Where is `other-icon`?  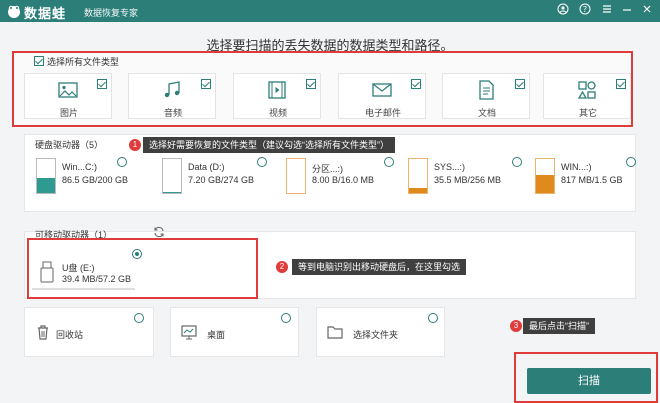 other-icon is located at coordinates (586, 90).